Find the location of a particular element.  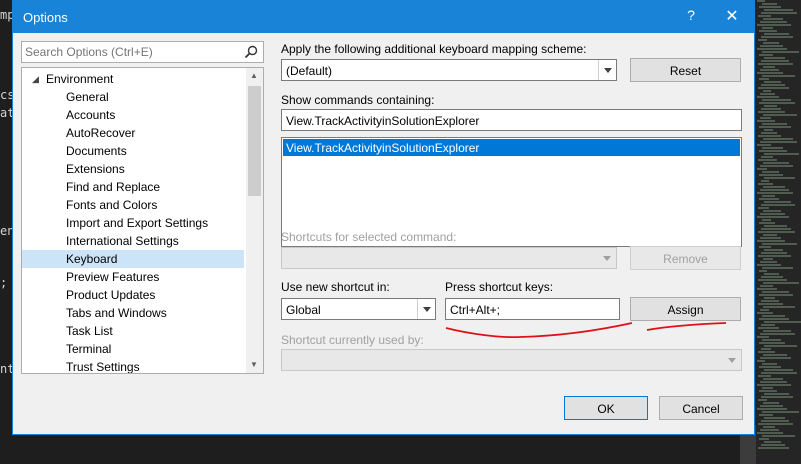

mapping-scheme-select: (Default) is located at coordinates (449, 70).